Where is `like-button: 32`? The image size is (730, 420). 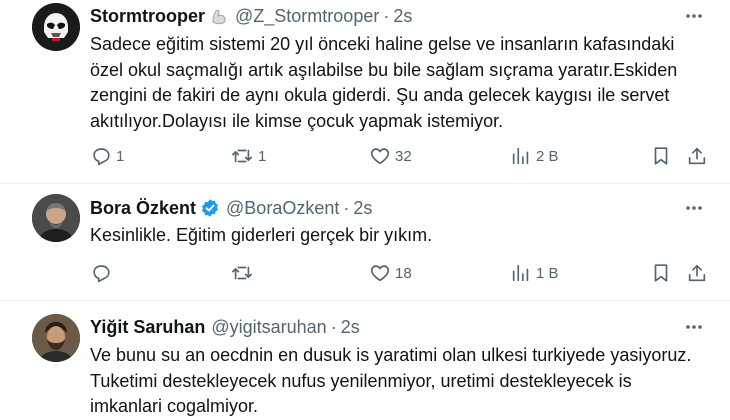
like-button: 32 is located at coordinates (390, 156).